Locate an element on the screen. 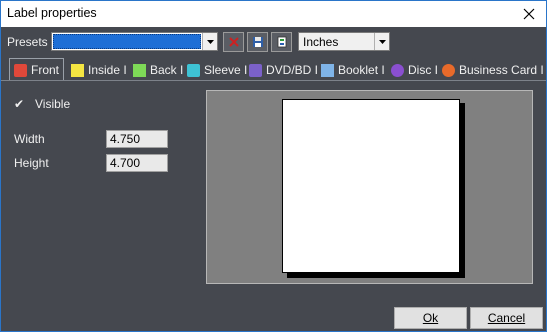  width-label: Width is located at coordinates (29, 139).